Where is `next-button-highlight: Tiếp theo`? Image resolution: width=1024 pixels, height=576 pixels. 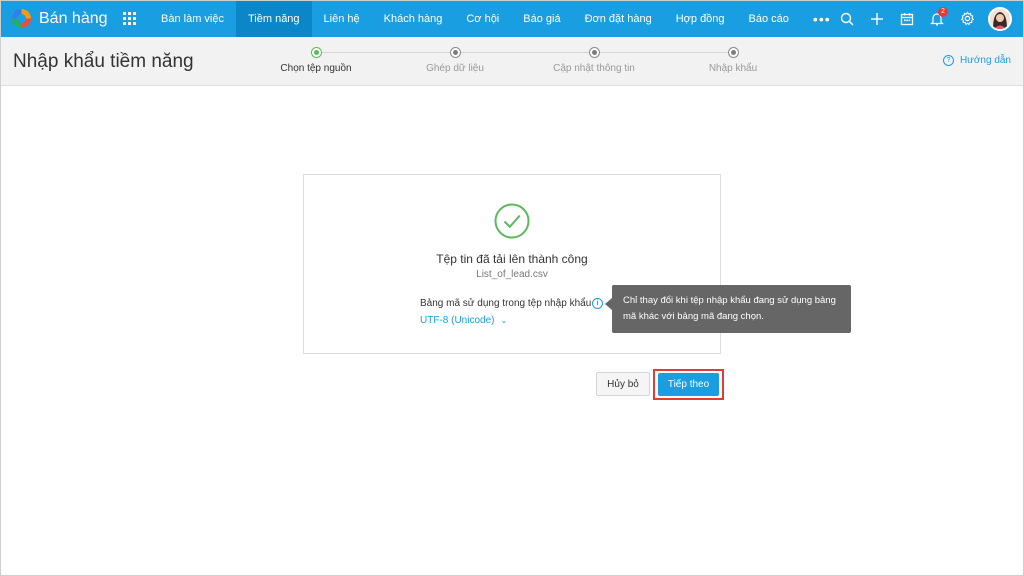 next-button-highlight: Tiếp theo is located at coordinates (688, 384).